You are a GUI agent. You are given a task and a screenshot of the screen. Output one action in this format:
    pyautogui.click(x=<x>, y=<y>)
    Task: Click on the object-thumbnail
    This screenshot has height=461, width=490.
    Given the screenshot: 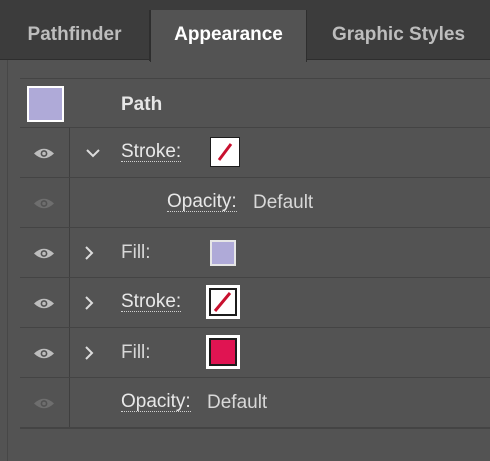 What is the action you would take?
    pyautogui.click(x=45, y=104)
    